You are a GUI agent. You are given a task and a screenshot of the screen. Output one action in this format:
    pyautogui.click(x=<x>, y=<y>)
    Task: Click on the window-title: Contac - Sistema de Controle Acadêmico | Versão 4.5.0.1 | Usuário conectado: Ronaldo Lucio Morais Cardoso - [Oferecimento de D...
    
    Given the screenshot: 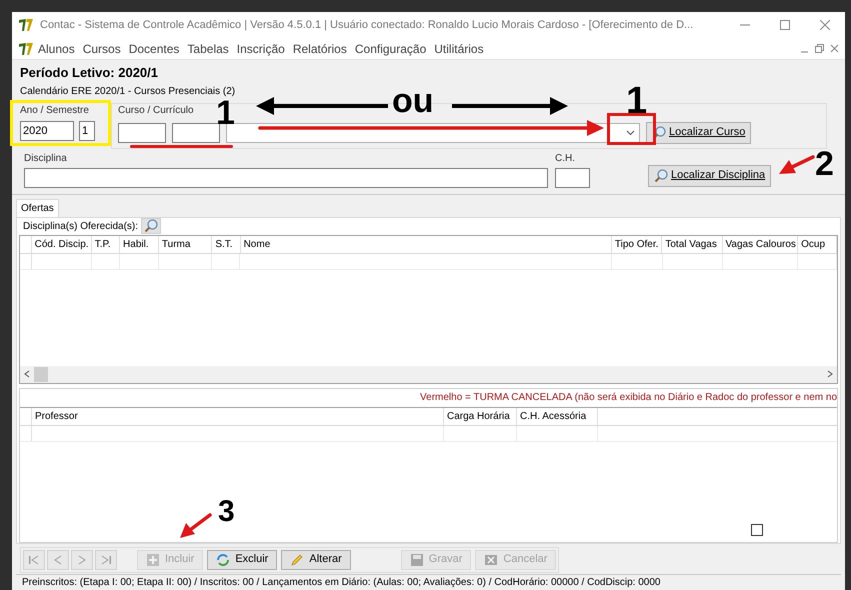 What is the action you would take?
    pyautogui.click(x=367, y=25)
    